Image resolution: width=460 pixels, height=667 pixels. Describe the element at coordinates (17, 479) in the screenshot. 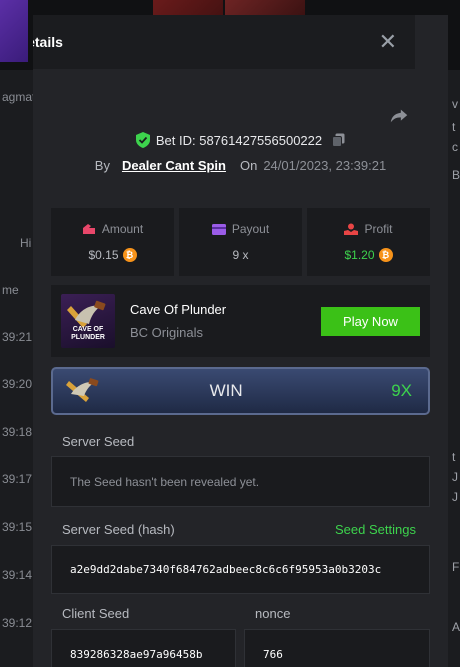

I see `background-text: 39:17` at that location.